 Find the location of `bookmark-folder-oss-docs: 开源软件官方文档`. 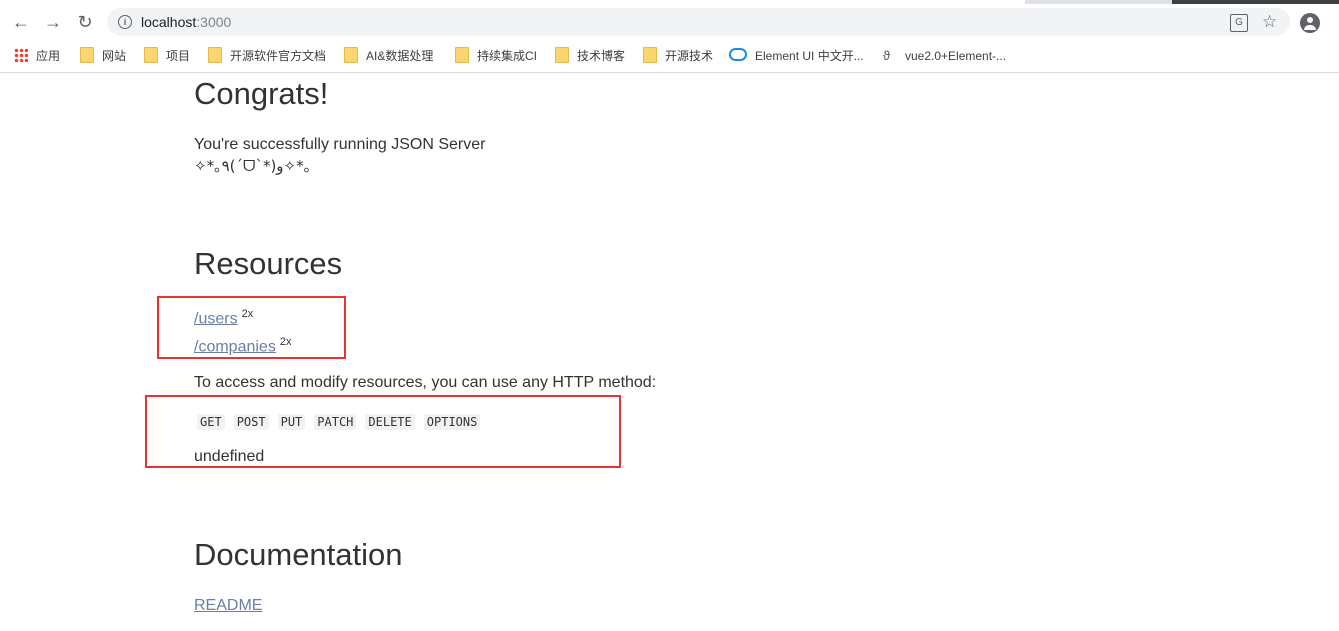

bookmark-folder-oss-docs: 开源软件官方文档 is located at coordinates (267, 56).